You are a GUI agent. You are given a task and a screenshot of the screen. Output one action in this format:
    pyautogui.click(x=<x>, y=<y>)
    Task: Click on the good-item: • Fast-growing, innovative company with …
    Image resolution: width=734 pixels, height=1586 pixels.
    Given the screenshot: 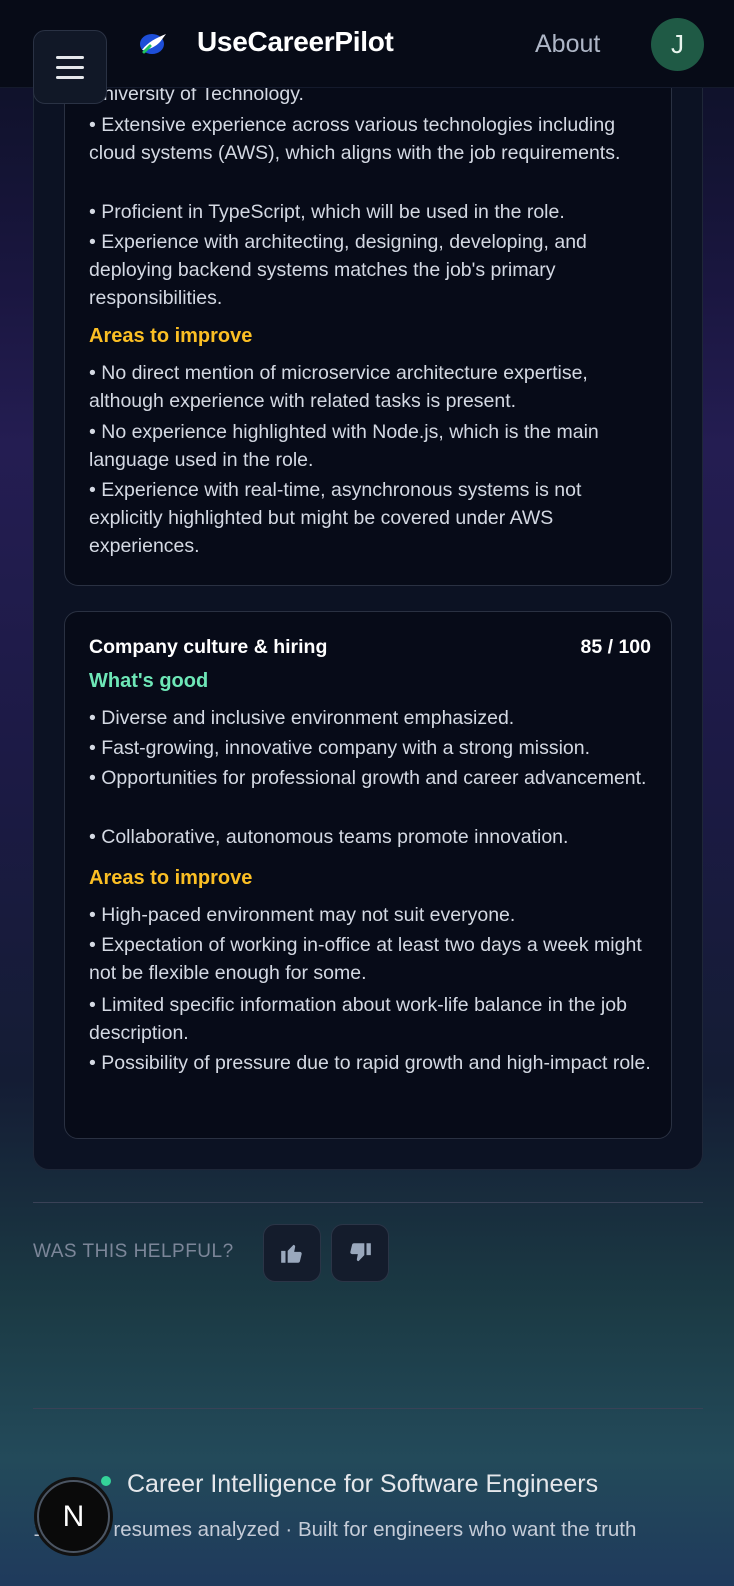 What is the action you would take?
    pyautogui.click(x=340, y=748)
    